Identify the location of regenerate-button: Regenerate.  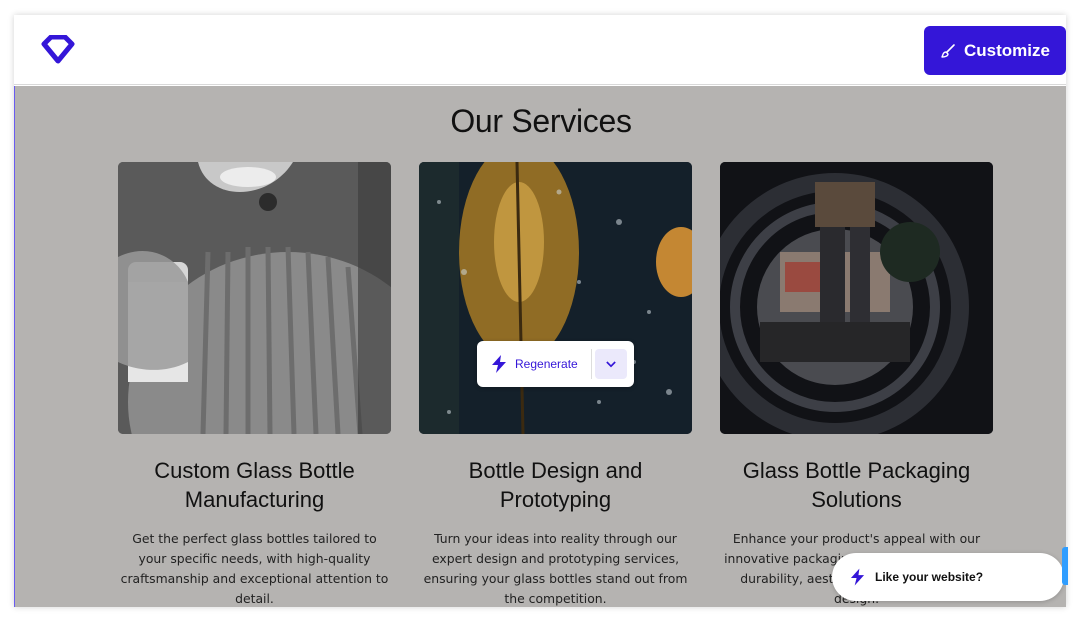
(555, 364).